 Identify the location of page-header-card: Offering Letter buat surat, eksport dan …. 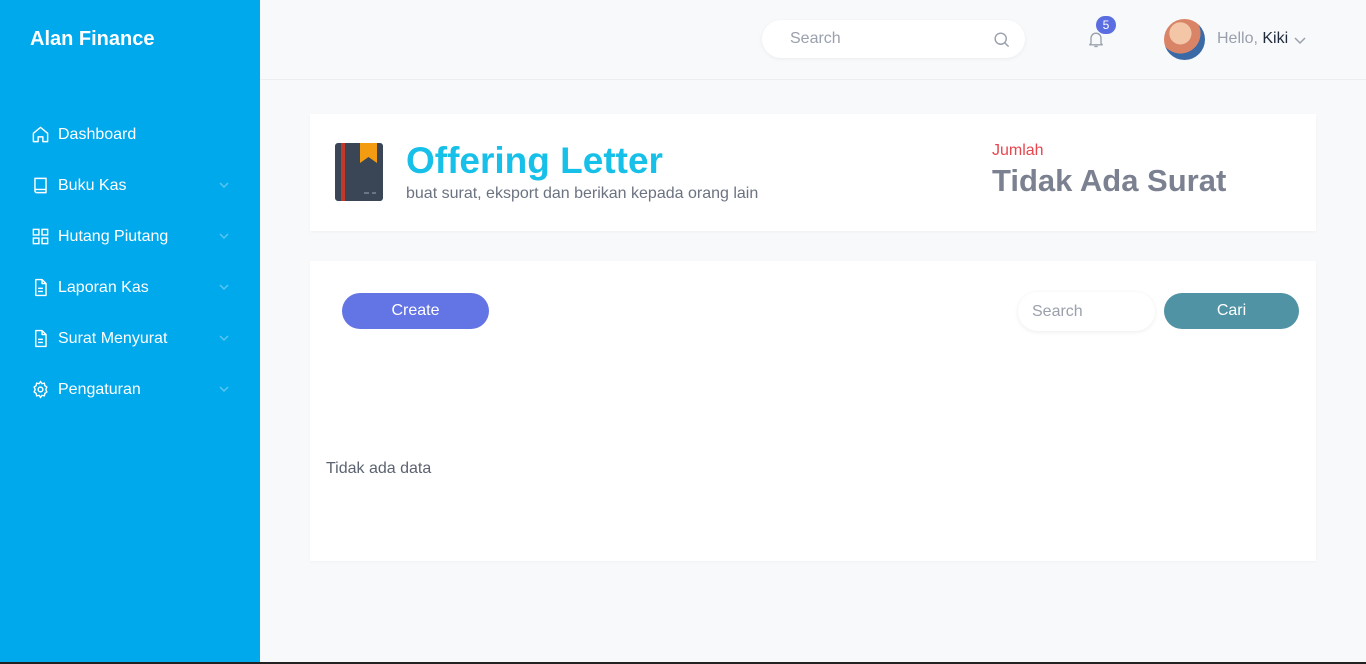
(813, 172).